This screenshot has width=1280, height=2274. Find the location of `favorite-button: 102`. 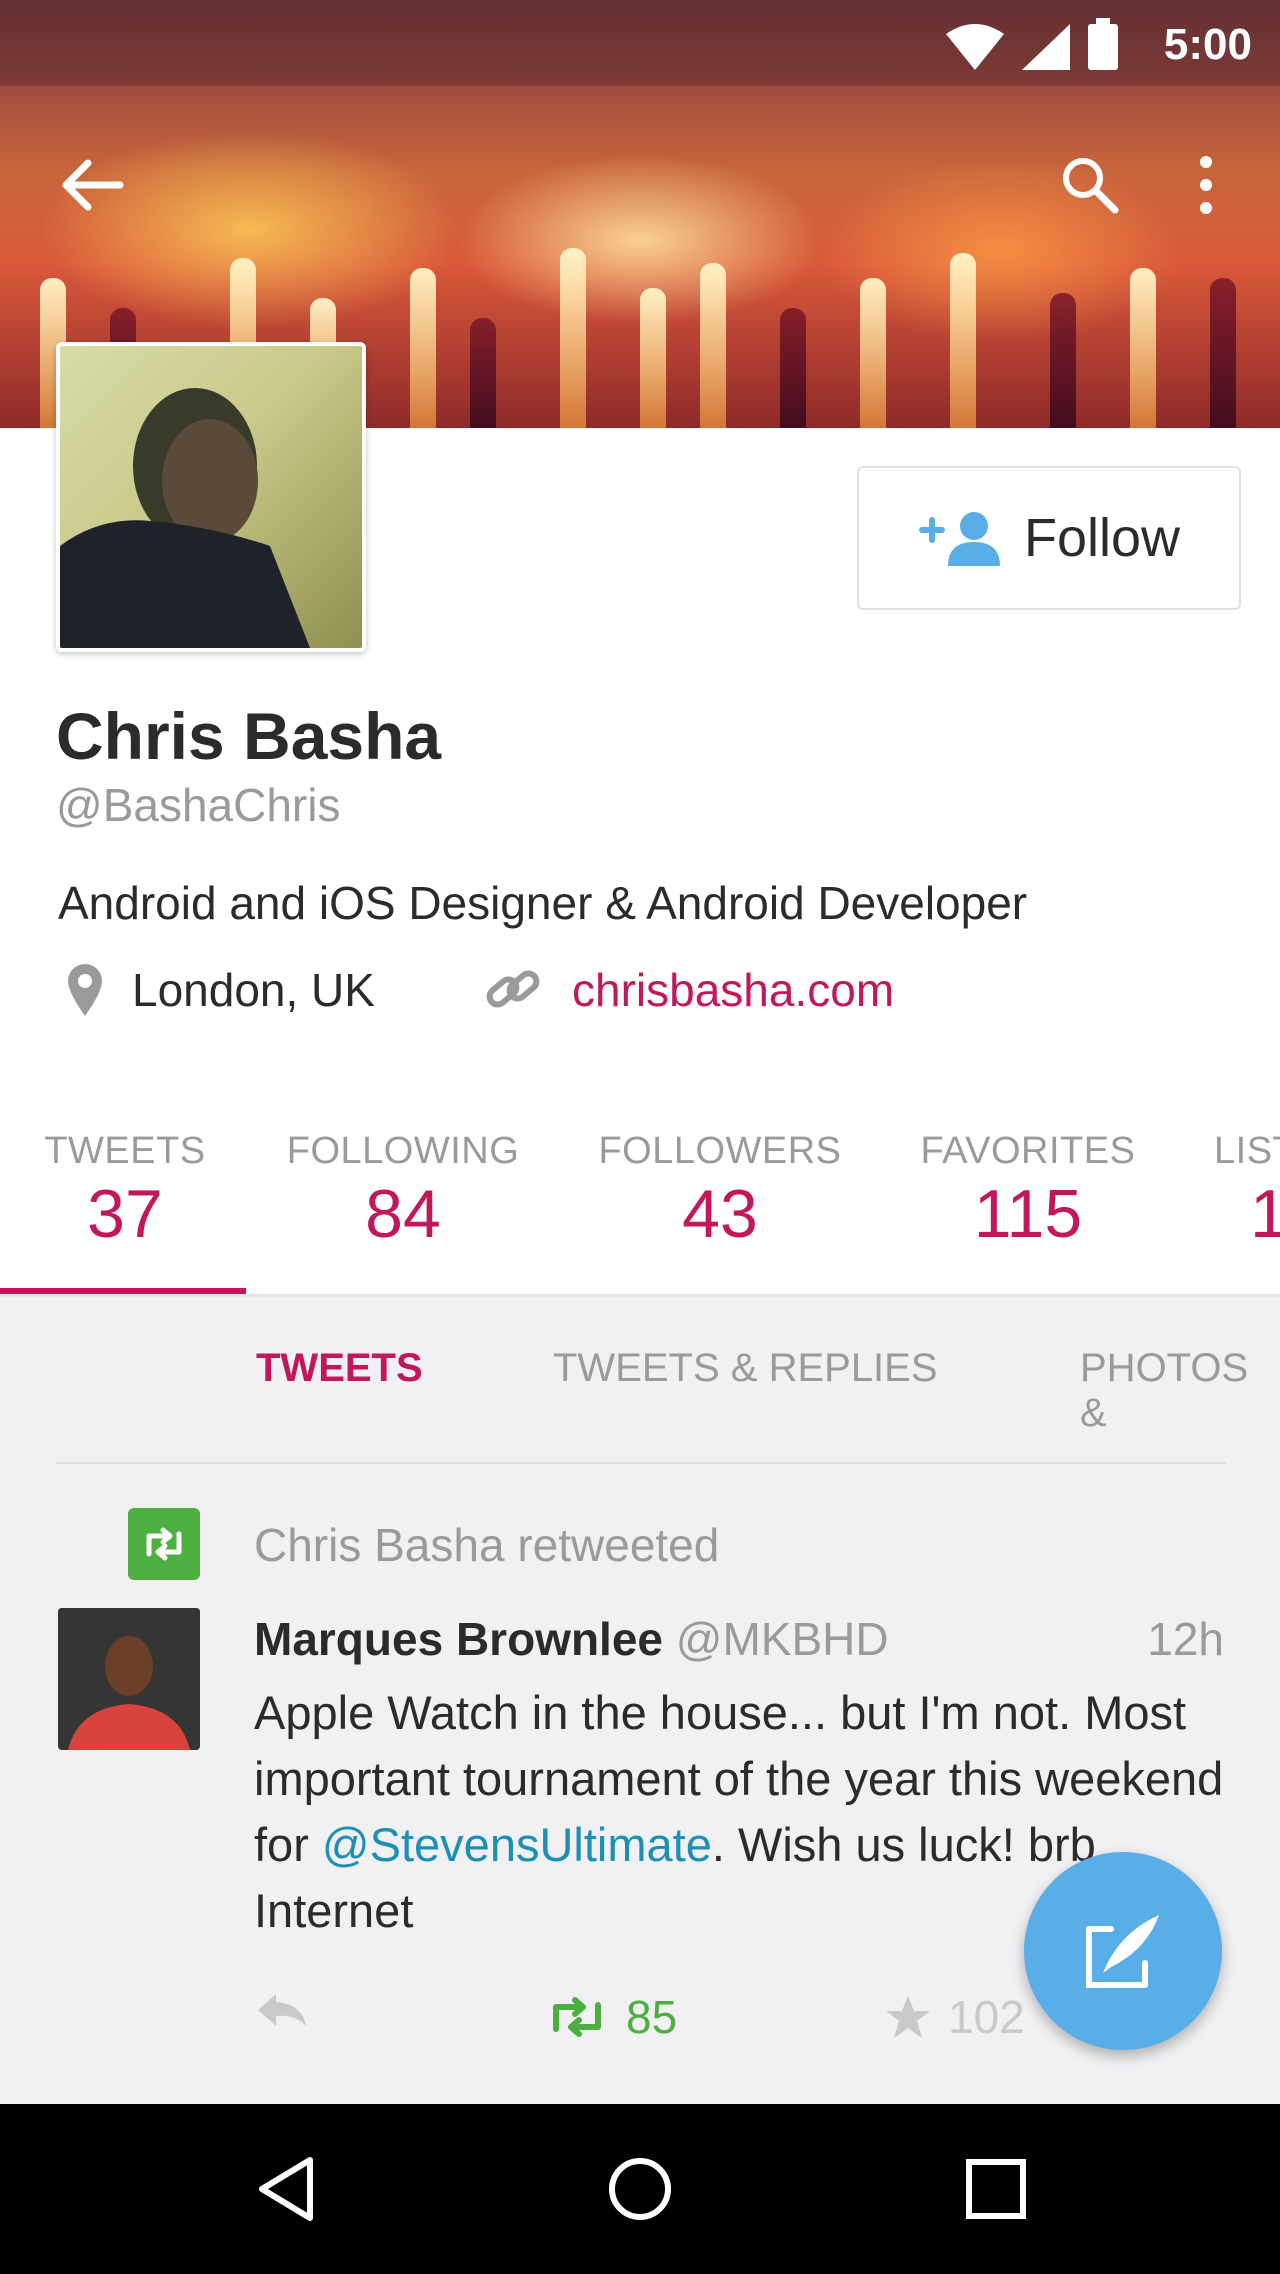

favorite-button: 102 is located at coordinates (954, 2017).